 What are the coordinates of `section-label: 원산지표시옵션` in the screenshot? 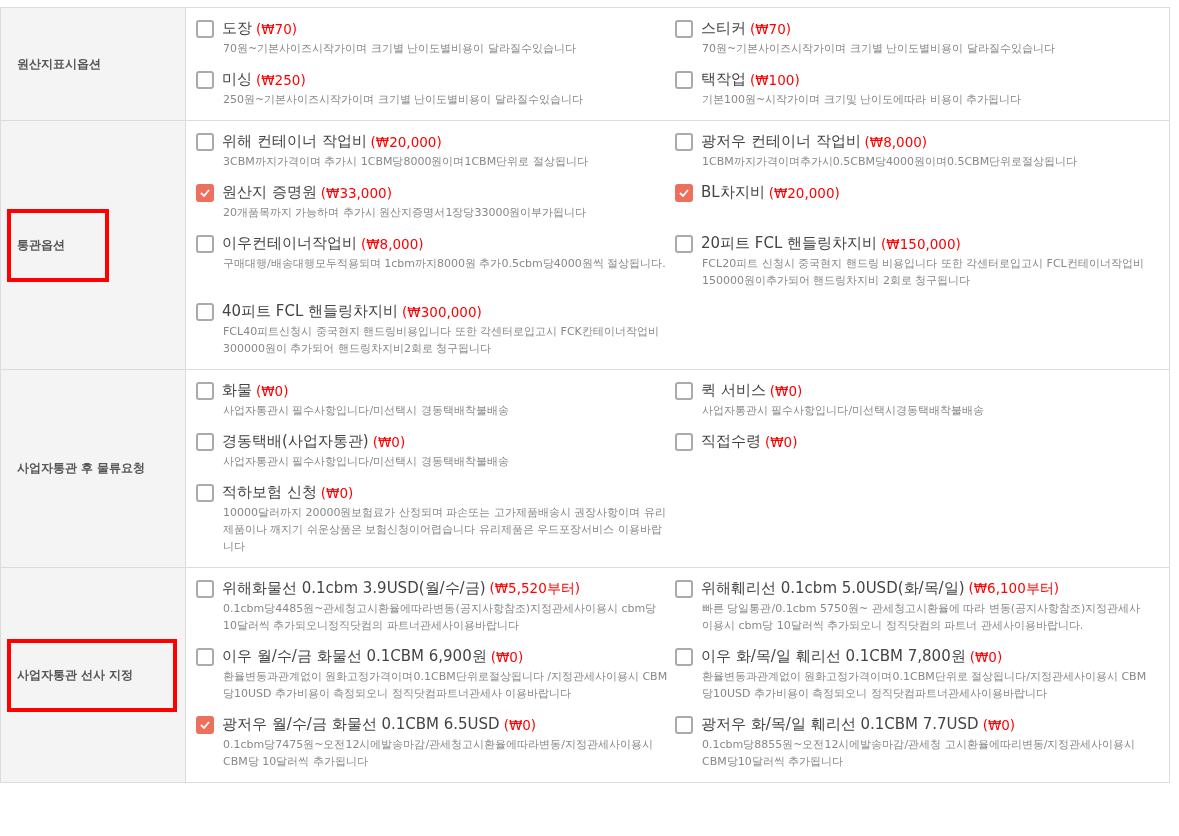 It's located at (59, 64).